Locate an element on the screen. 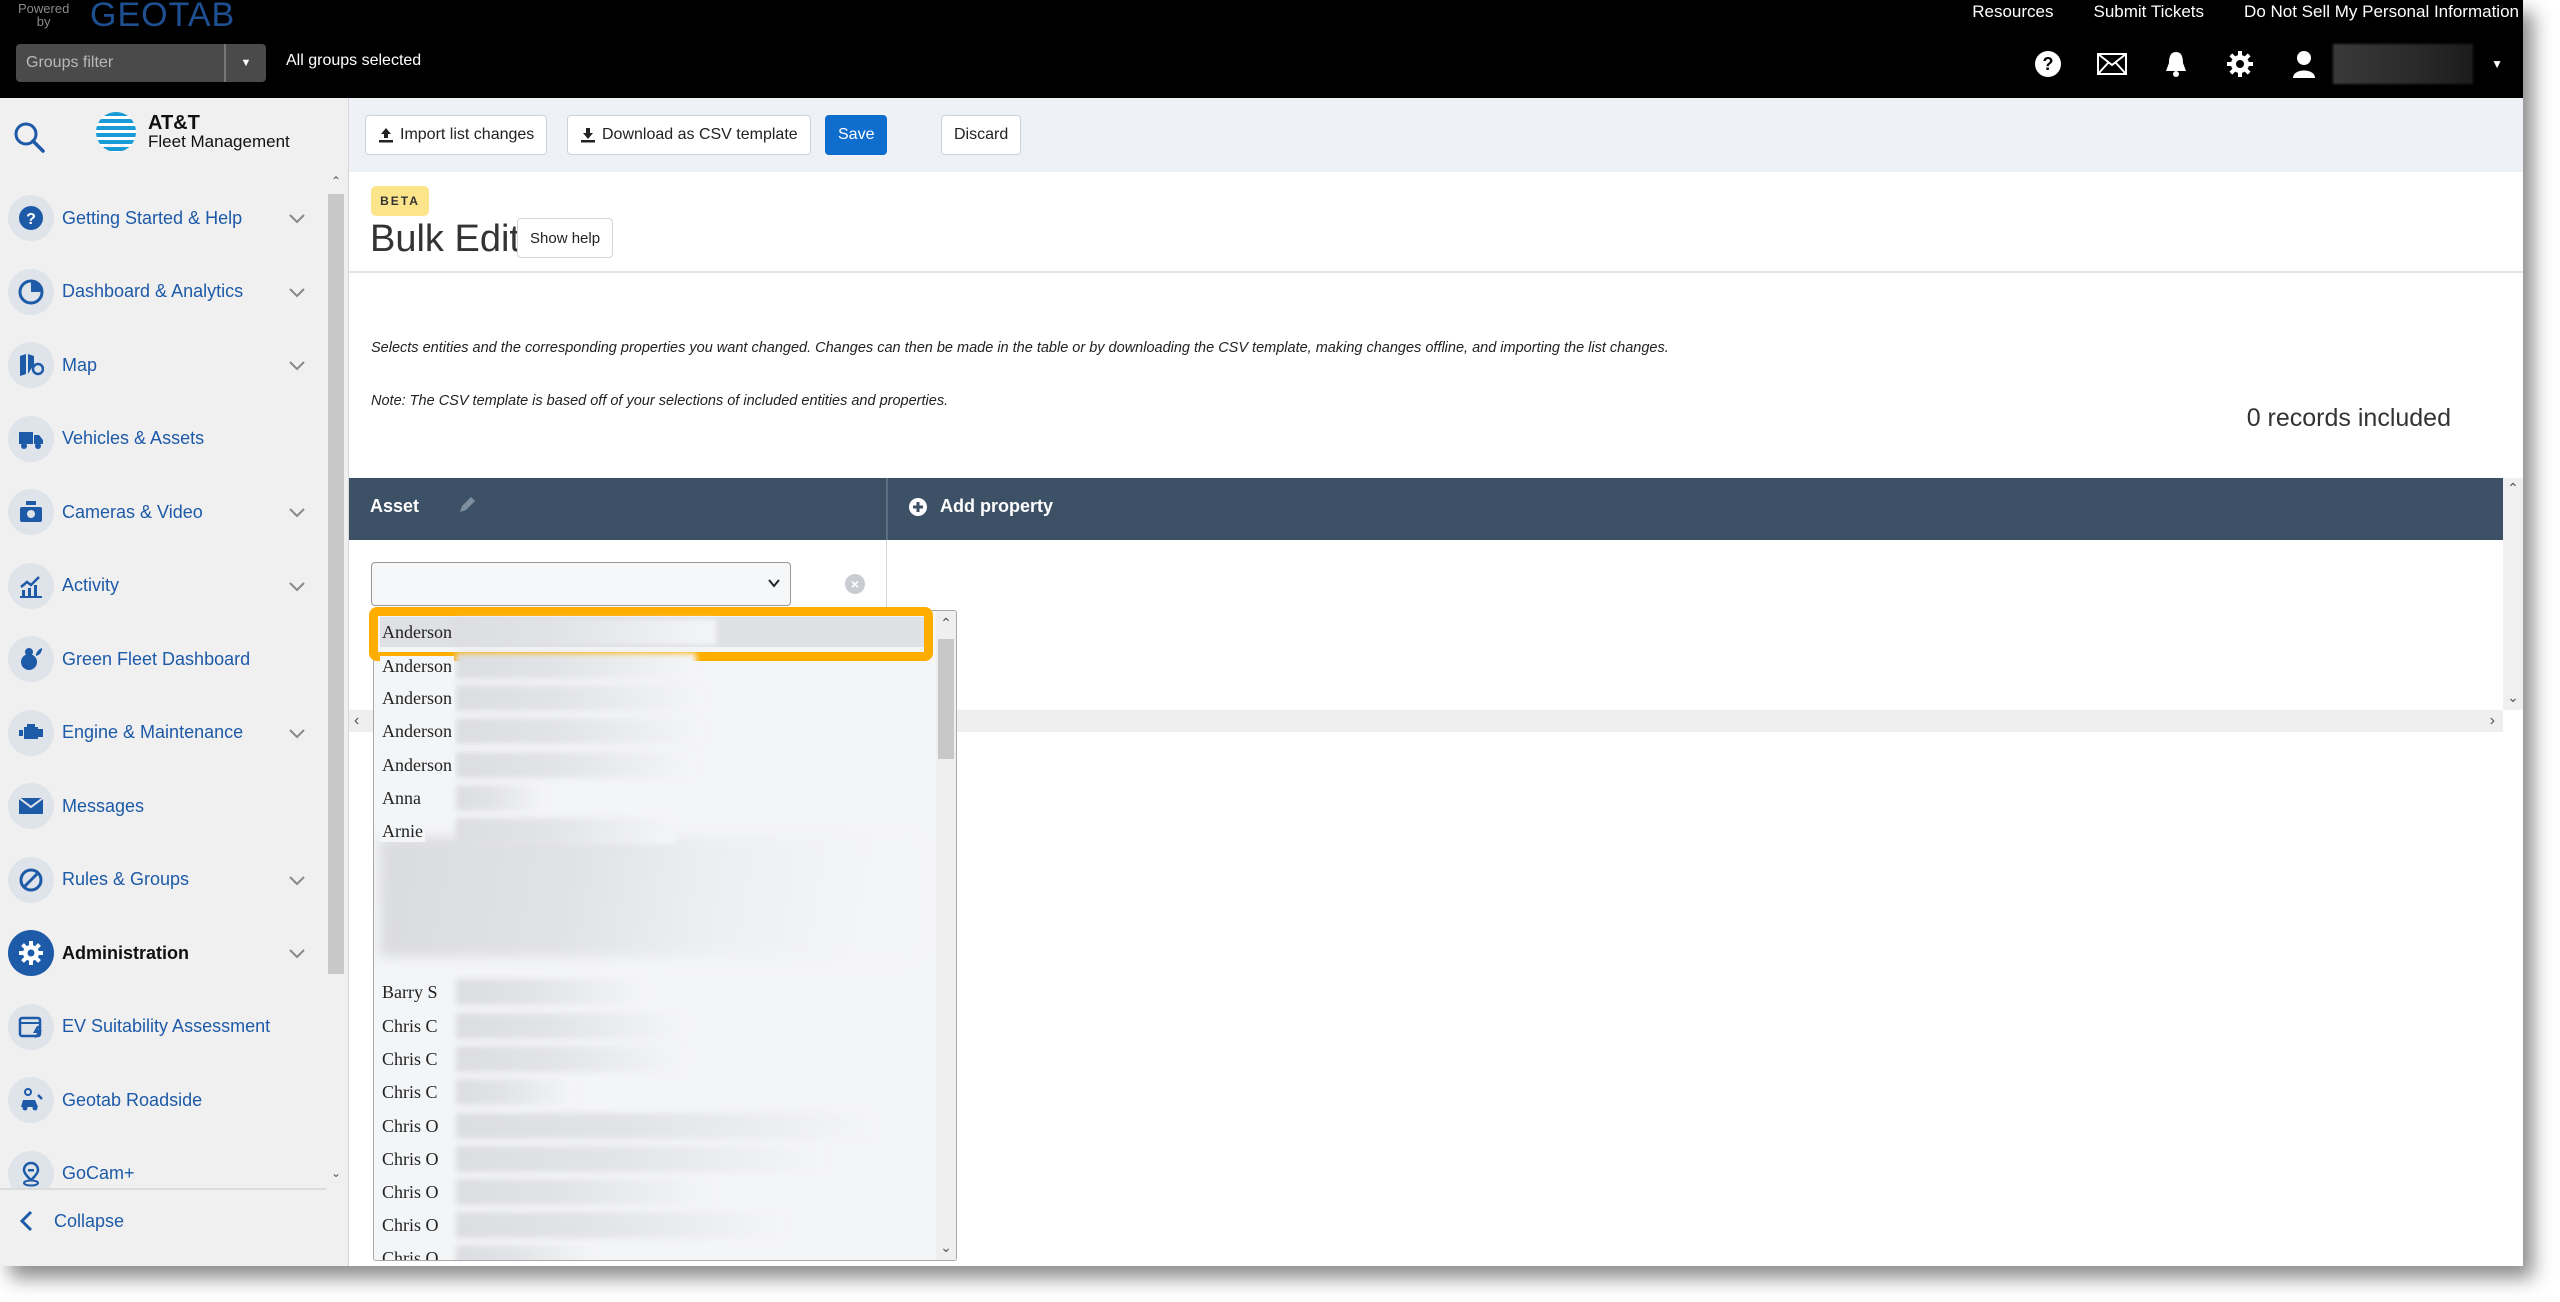 The width and height of the screenshot is (2560, 1302). scroll-left-icon: ‹ is located at coordinates (356, 721).